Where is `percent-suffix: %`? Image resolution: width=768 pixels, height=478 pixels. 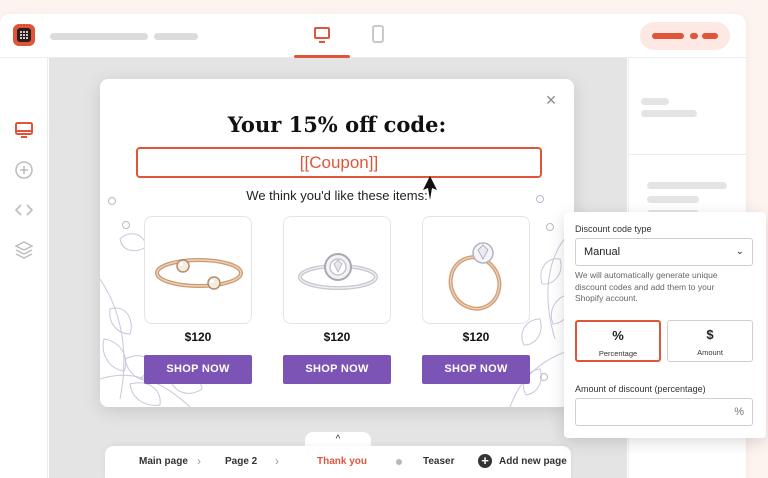
percent-suffix: % is located at coordinates (739, 412).